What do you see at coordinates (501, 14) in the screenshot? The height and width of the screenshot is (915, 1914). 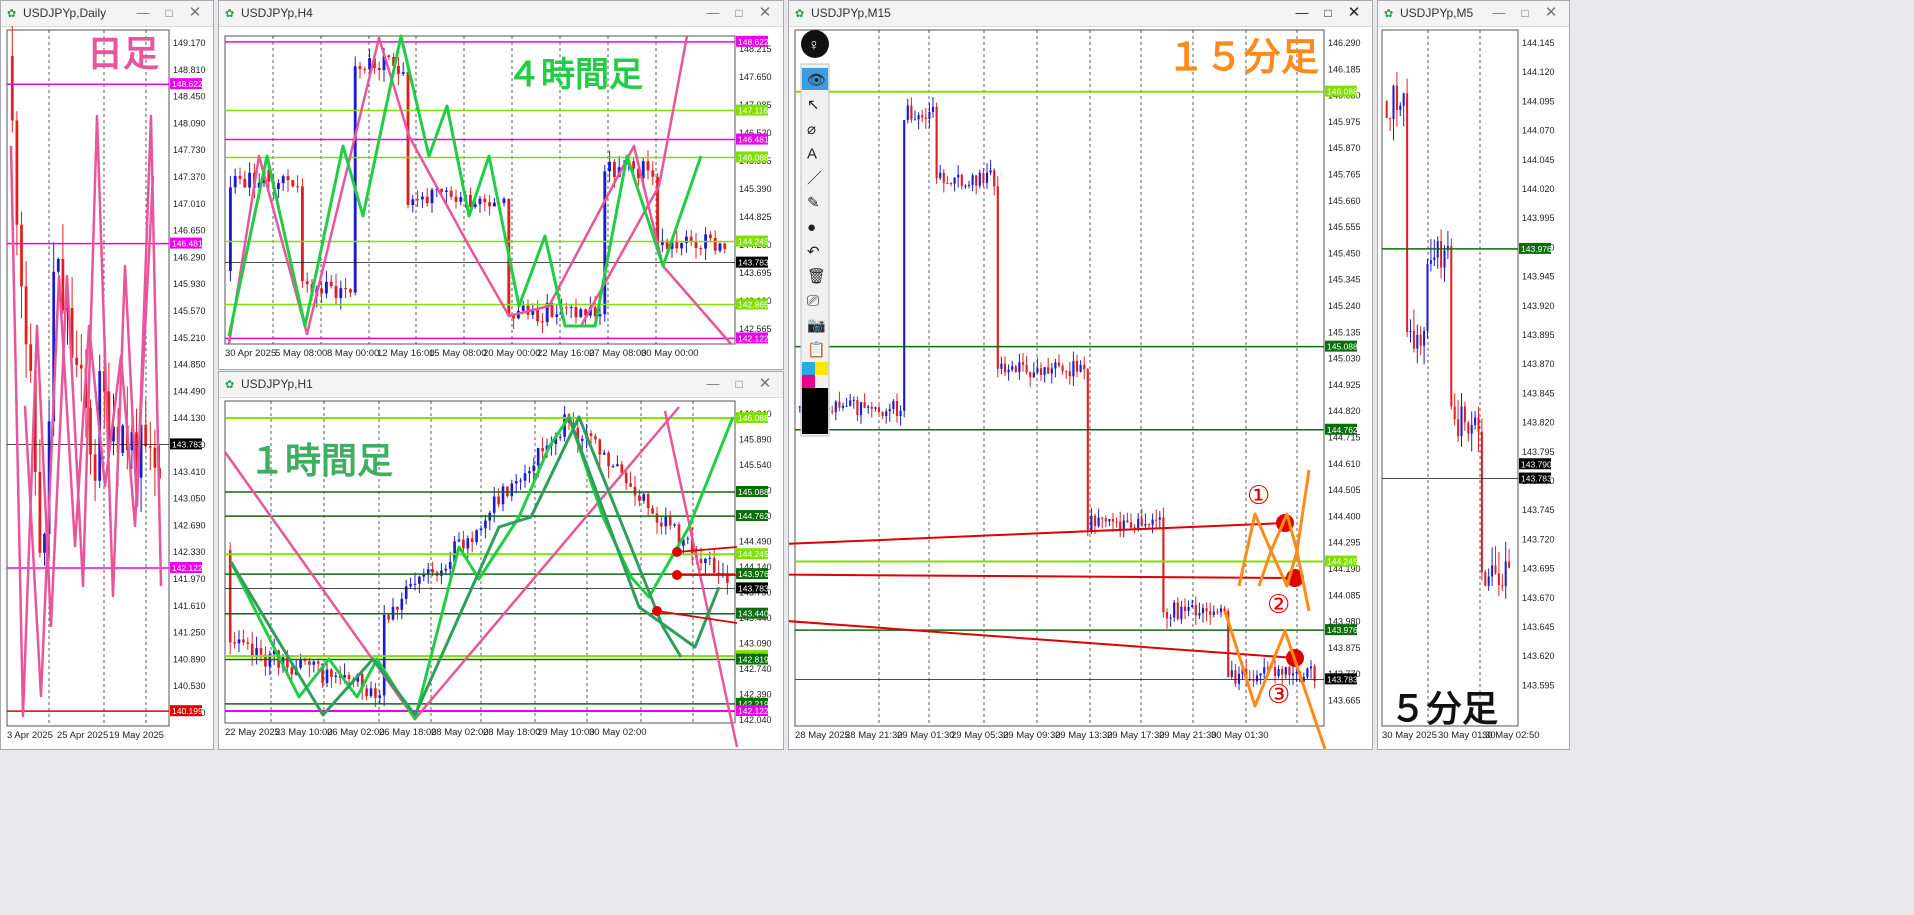 I see `title-bar: ✿ USDJPYp,H4 — □ ✕` at bounding box center [501, 14].